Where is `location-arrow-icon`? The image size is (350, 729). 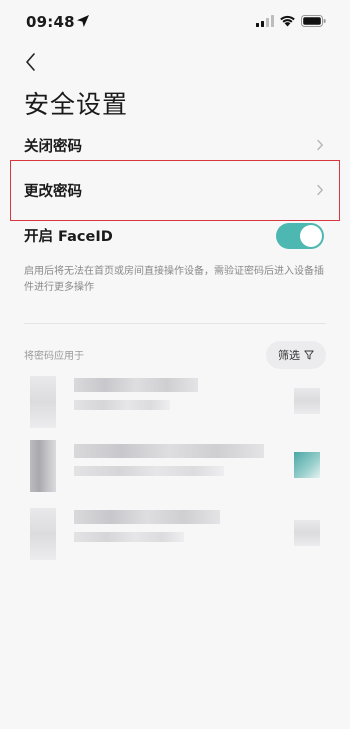 location-arrow-icon is located at coordinates (83, 21).